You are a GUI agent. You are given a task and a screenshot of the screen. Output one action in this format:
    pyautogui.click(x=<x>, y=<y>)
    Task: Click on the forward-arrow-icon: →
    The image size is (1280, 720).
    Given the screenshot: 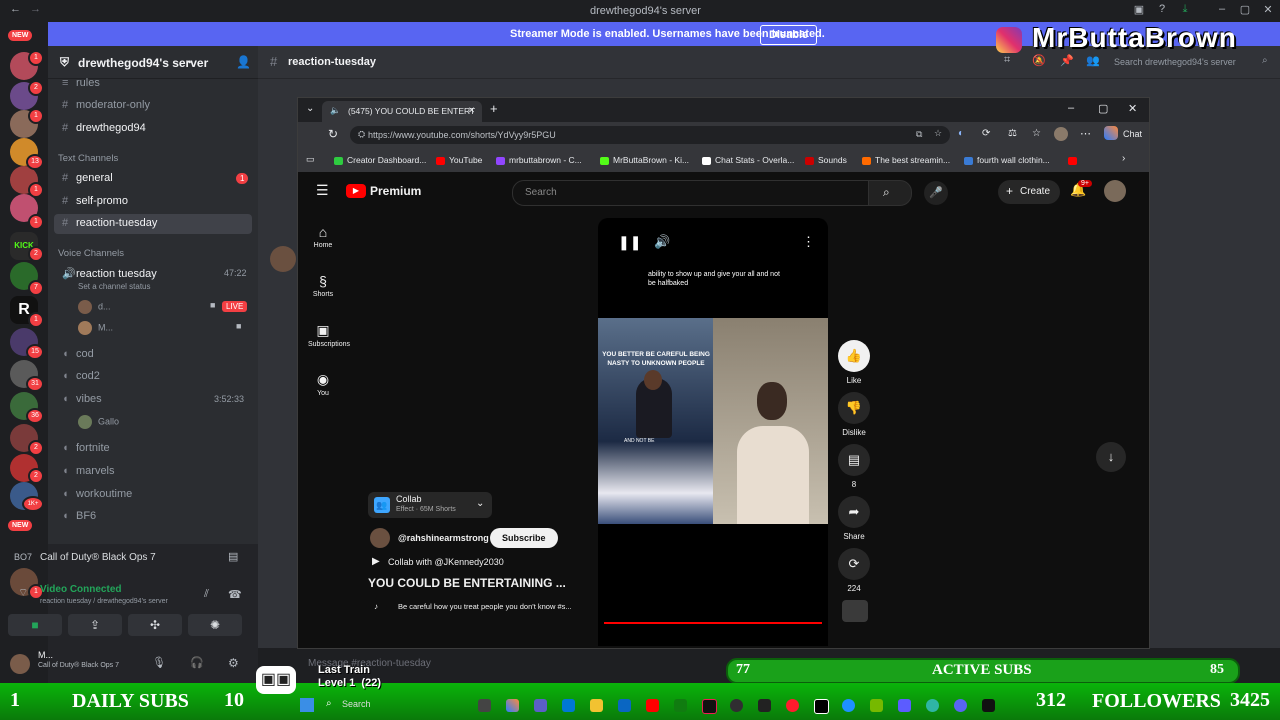 What is the action you would take?
    pyautogui.click(x=35, y=9)
    